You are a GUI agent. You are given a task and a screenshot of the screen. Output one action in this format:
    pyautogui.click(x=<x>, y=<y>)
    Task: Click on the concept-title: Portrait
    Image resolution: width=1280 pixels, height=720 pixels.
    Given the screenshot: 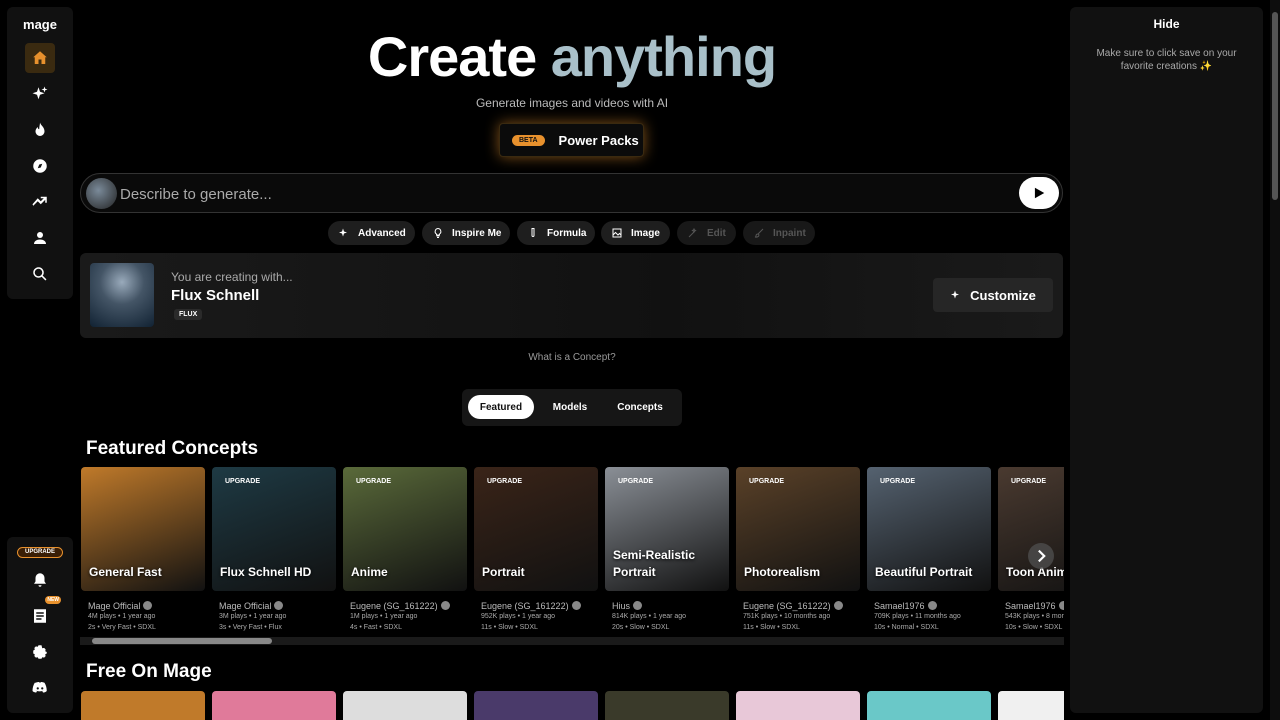 What is the action you would take?
    pyautogui.click(x=503, y=572)
    